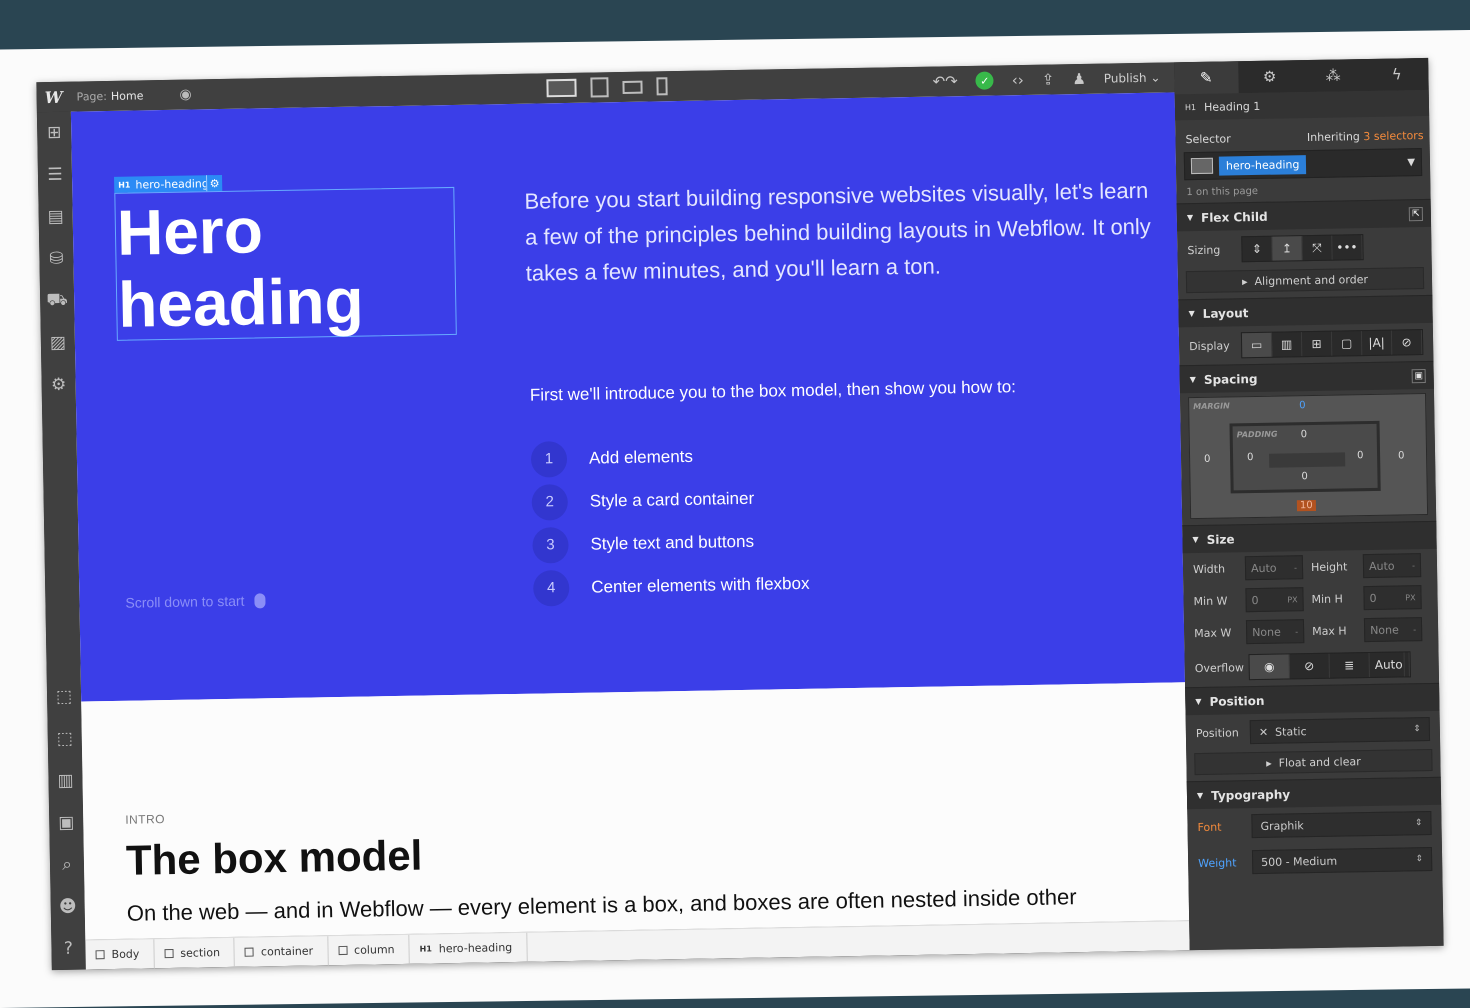 This screenshot has width=1470, height=1008. Describe the element at coordinates (1333, 75) in the screenshot. I see `tab-interactions-icon: ⁂` at that location.